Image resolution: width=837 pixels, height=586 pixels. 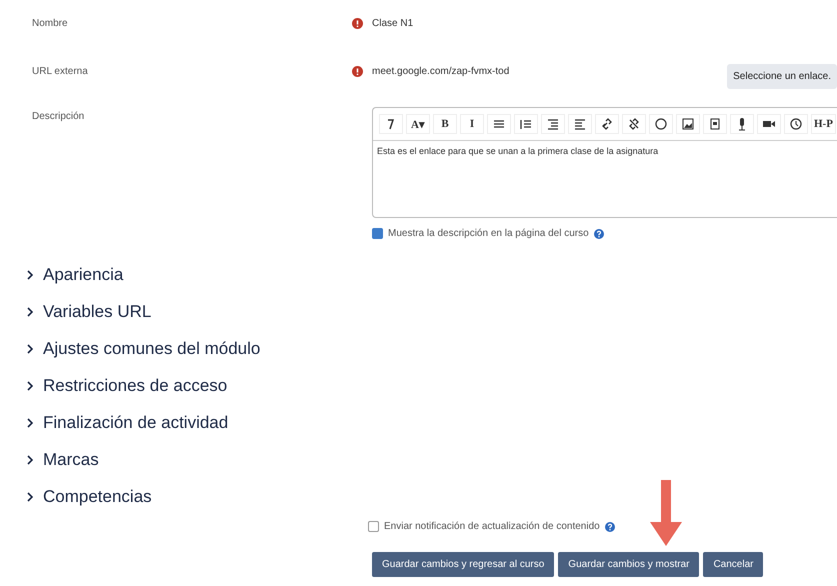 I want to click on checkbox-label: Muestra la descripción en la página del curso, so click(x=488, y=233).